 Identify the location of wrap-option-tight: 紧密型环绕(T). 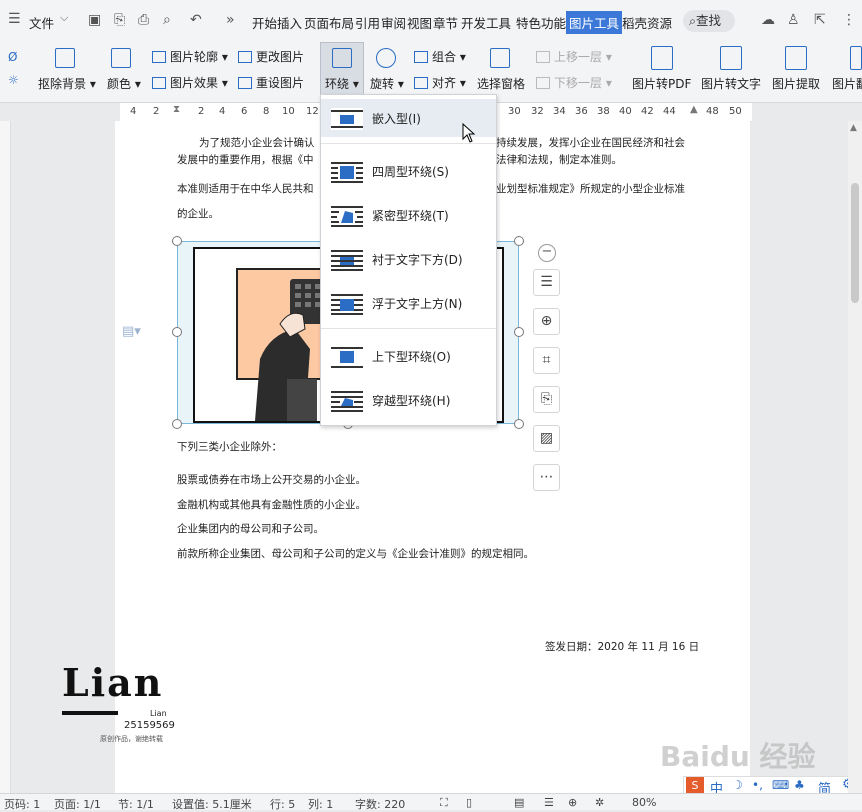
(408, 215).